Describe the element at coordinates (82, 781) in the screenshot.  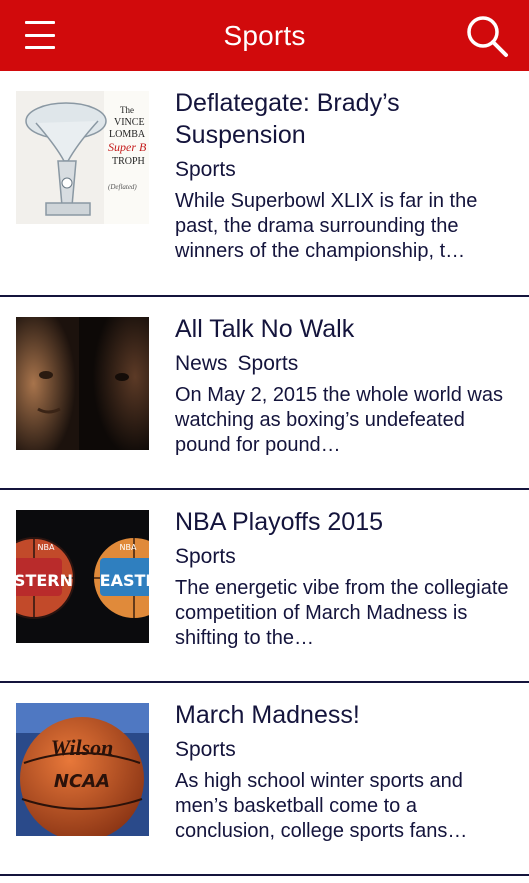
I see `svg-text: NCAA` at that location.